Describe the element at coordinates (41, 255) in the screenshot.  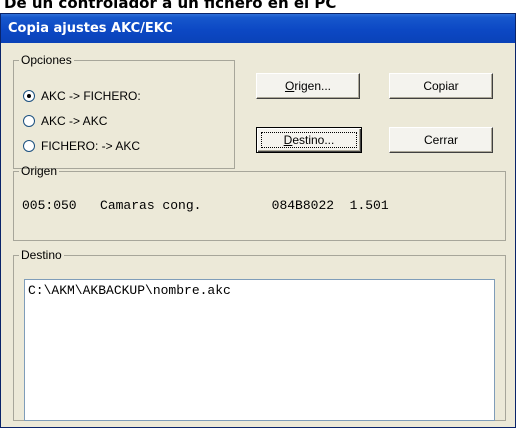
I see `destino-legend: Destino` at that location.